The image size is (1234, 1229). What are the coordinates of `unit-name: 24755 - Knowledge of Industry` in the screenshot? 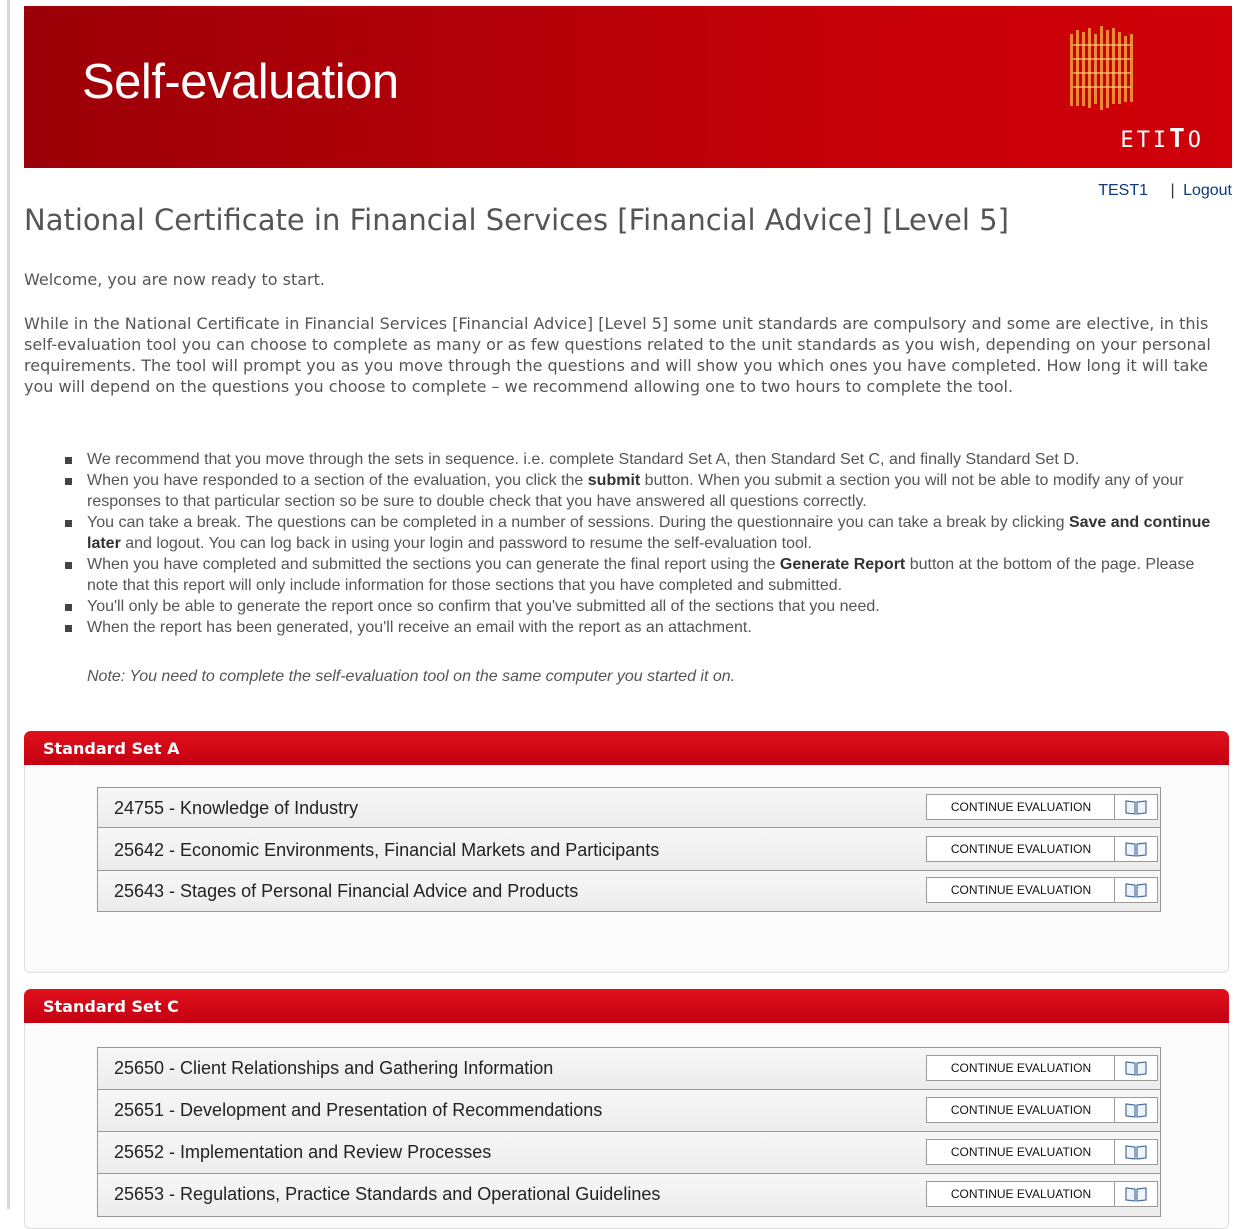 It's located at (236, 808).